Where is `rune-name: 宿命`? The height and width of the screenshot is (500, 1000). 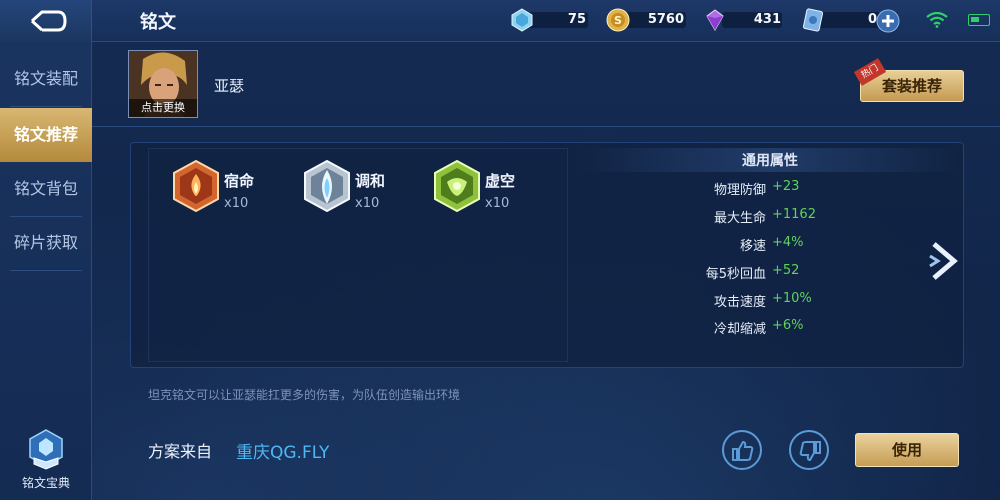
rune-name: 宿命 is located at coordinates (239, 181).